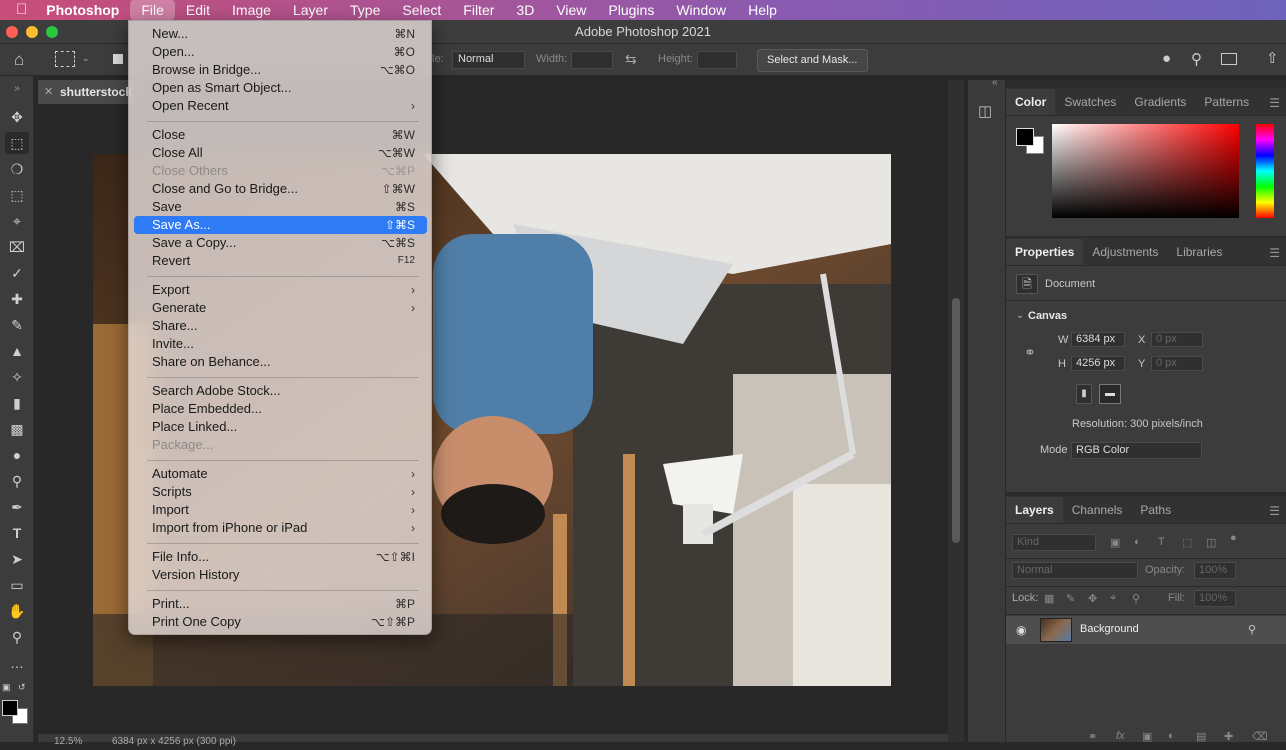 The image size is (1286, 750). I want to click on hand-tool-icon: ✋, so click(17, 611).